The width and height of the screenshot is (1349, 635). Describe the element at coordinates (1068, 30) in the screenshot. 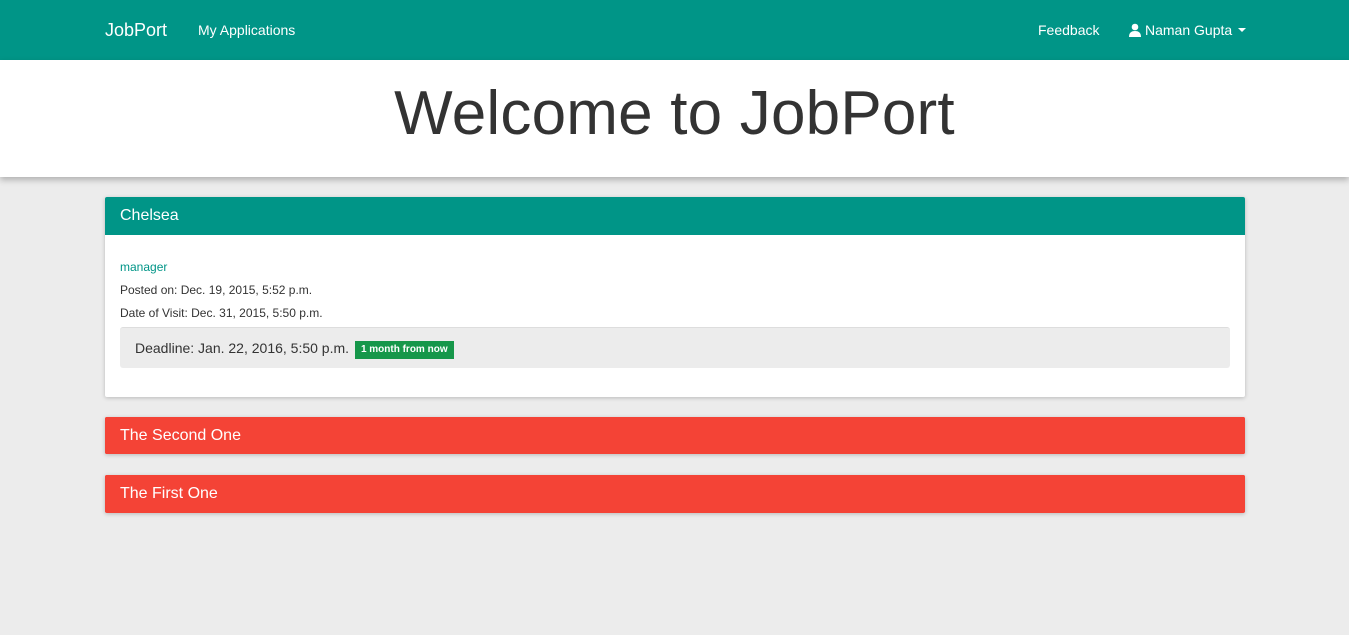

I see `nav-feedback: Feedback` at that location.